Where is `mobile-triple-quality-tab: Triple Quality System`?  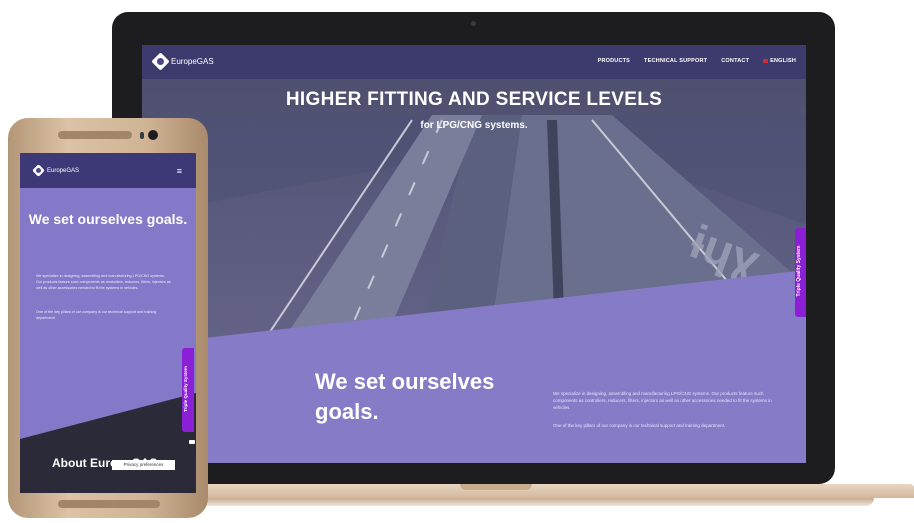
mobile-triple-quality-tab: Triple Quality System is located at coordinates (188, 390).